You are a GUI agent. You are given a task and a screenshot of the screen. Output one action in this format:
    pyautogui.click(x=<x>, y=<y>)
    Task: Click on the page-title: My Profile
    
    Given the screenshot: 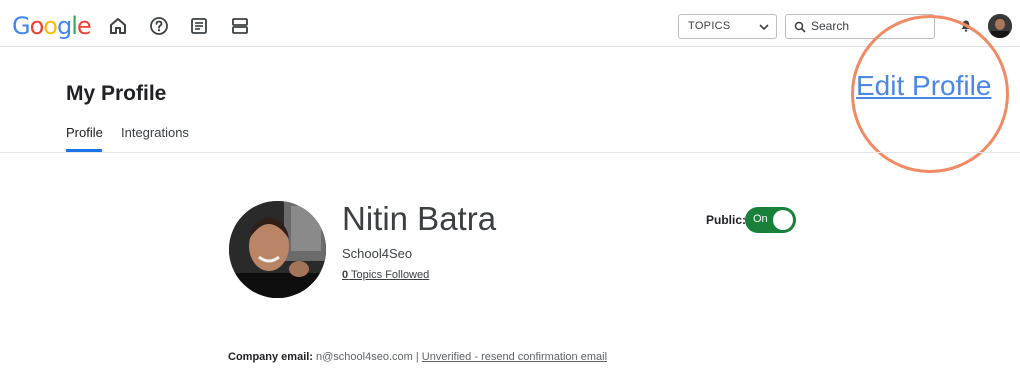 What is the action you would take?
    pyautogui.click(x=116, y=93)
    